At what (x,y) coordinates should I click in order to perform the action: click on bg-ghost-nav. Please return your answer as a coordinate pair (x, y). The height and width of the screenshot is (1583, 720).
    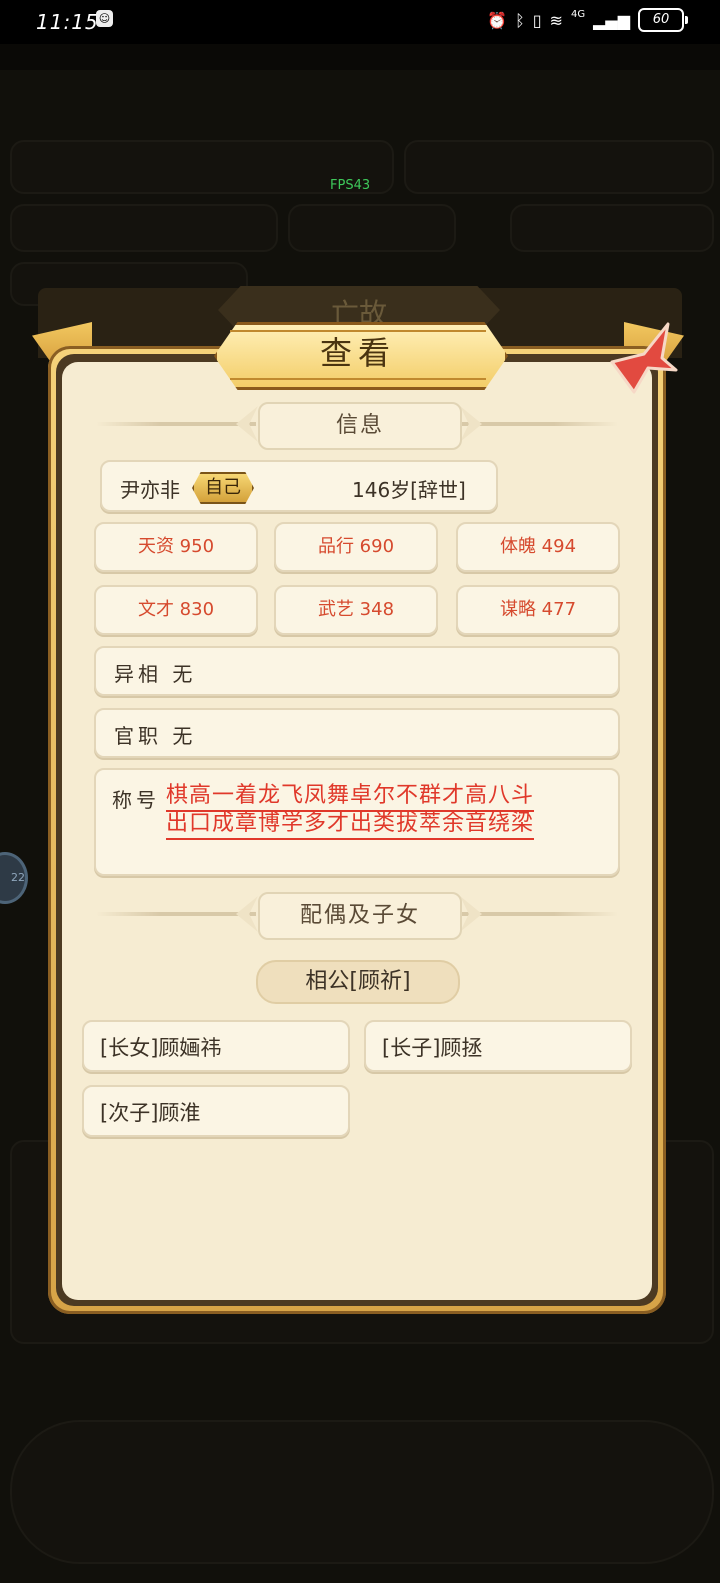
    Looking at the image, I should click on (362, 1492).